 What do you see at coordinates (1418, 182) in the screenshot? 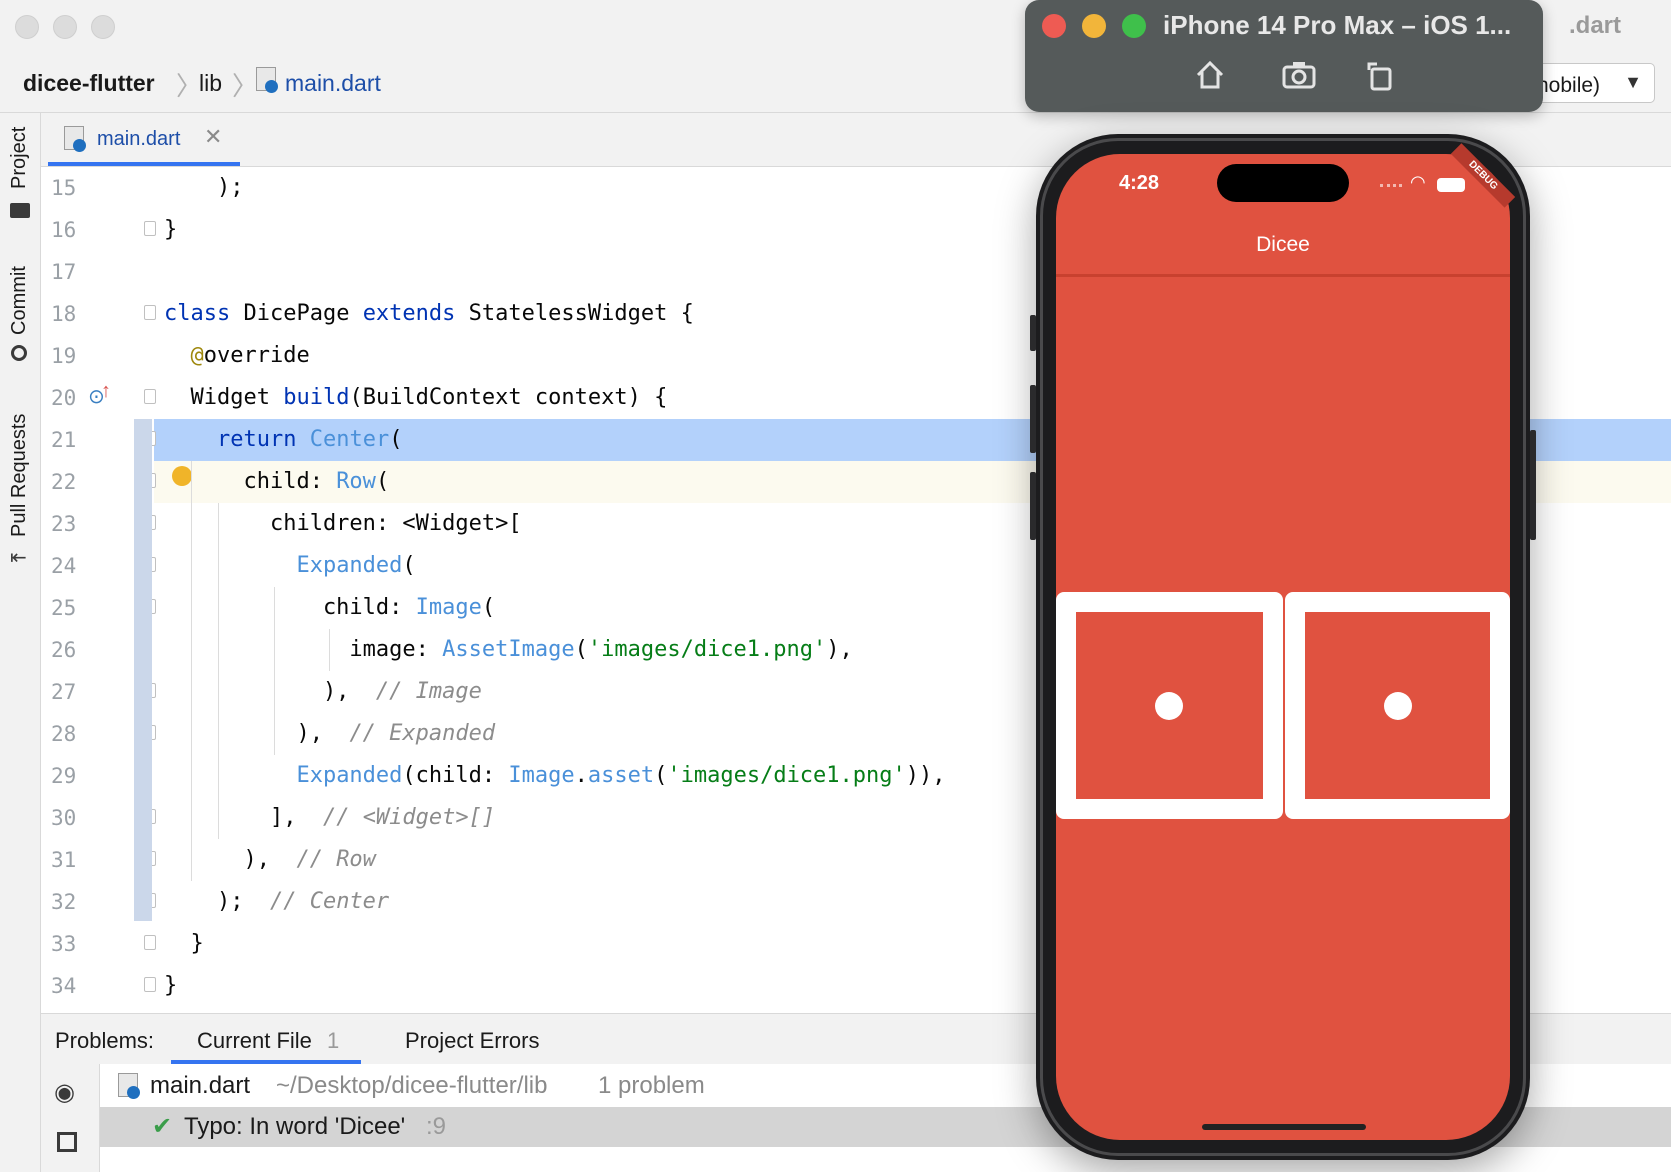
I see `wifi-icon: ◠` at bounding box center [1418, 182].